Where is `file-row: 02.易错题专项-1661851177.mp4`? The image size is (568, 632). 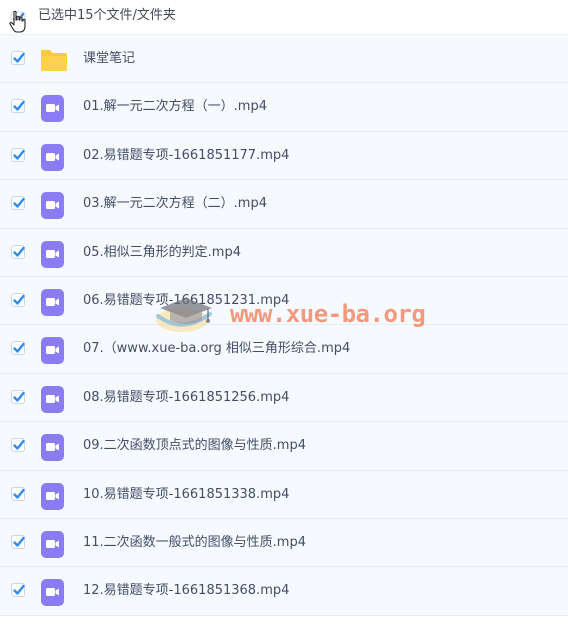
file-row: 02.易错题专项-1661851177.mp4 is located at coordinates (284, 156).